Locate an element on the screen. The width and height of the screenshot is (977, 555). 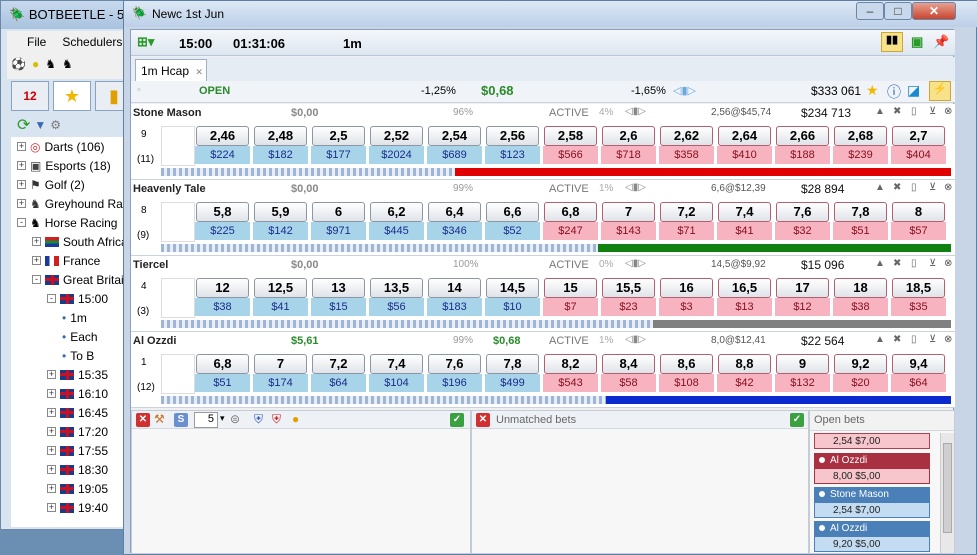
menu-schedulers: Schedulers is located at coordinates (92, 44).